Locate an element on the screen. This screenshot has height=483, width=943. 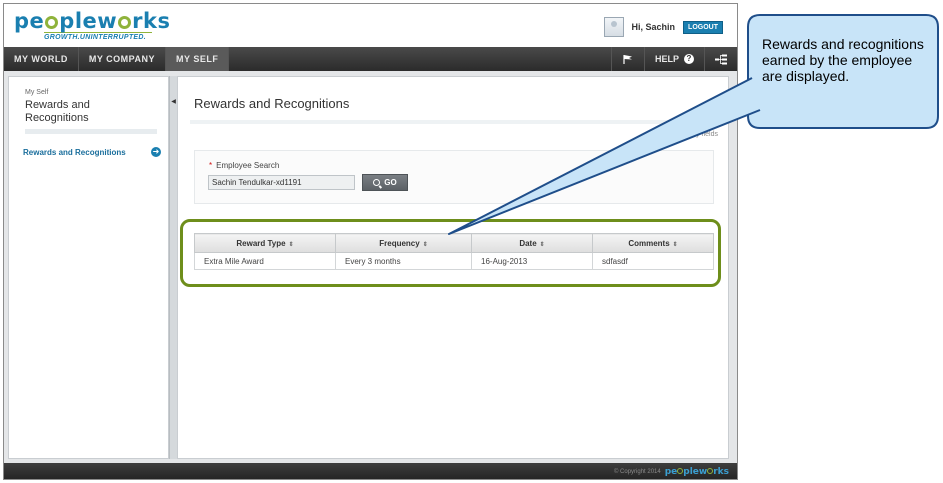
user-greeting: Hi, Sachin is located at coordinates (653, 27).